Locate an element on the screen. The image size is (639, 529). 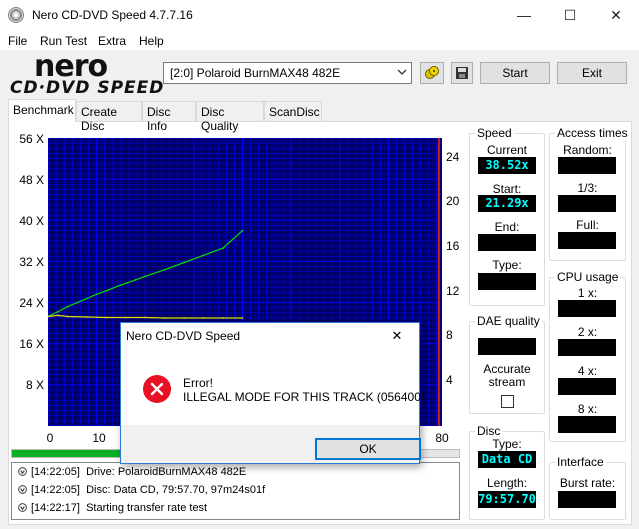
cpu-8x-value is located at coordinates (587, 424).